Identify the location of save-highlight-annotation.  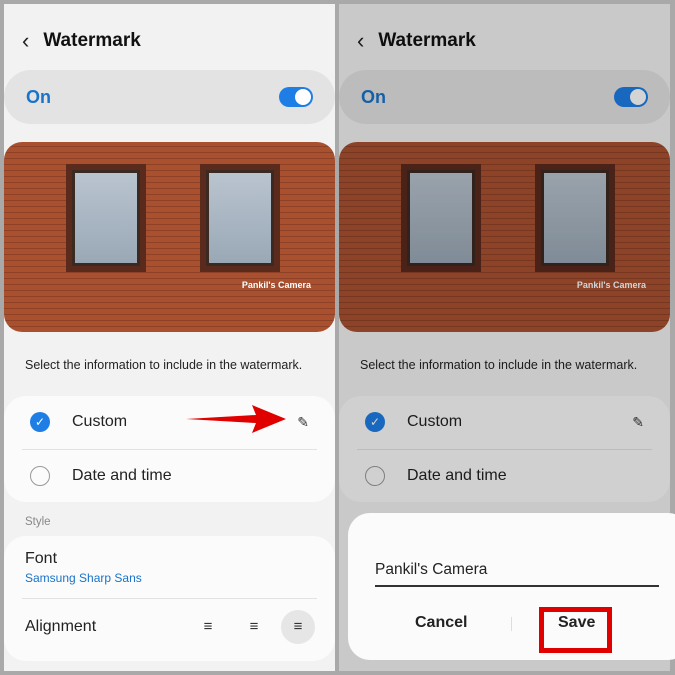
(575, 630).